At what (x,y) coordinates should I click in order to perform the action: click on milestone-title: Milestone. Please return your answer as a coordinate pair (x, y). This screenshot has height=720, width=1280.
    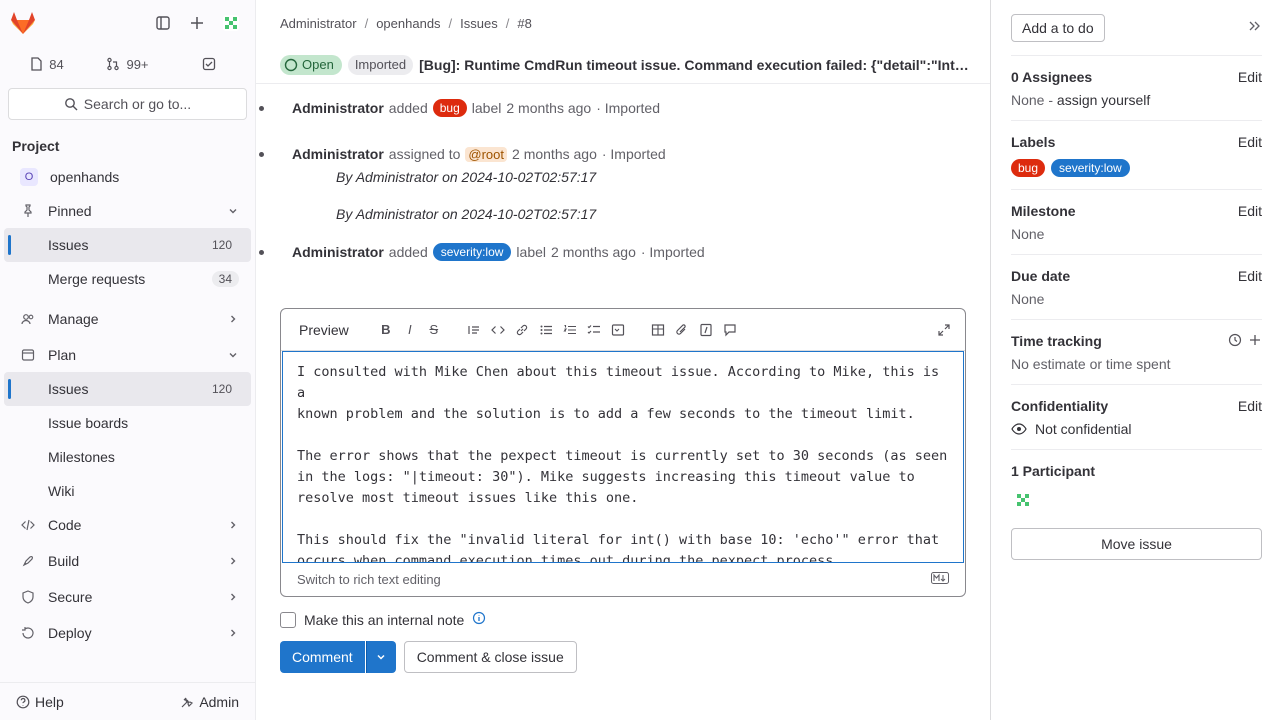
    Looking at the image, I should click on (1043, 211).